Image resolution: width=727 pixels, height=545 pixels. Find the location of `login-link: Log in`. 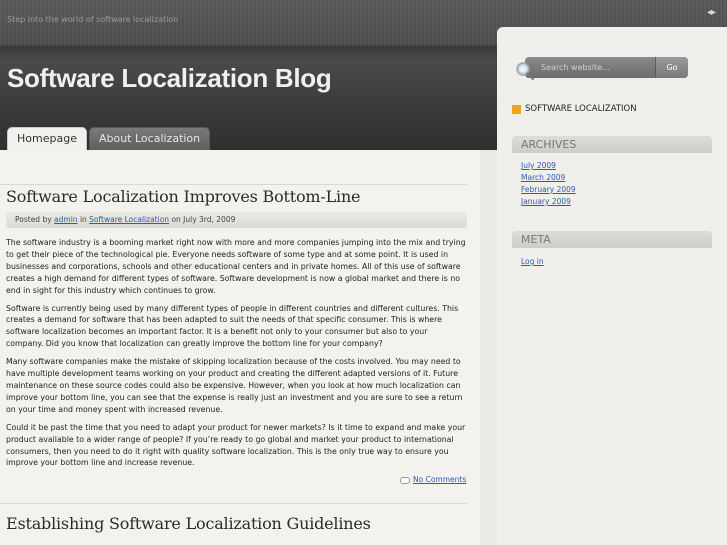

login-link: Log in is located at coordinates (532, 262).